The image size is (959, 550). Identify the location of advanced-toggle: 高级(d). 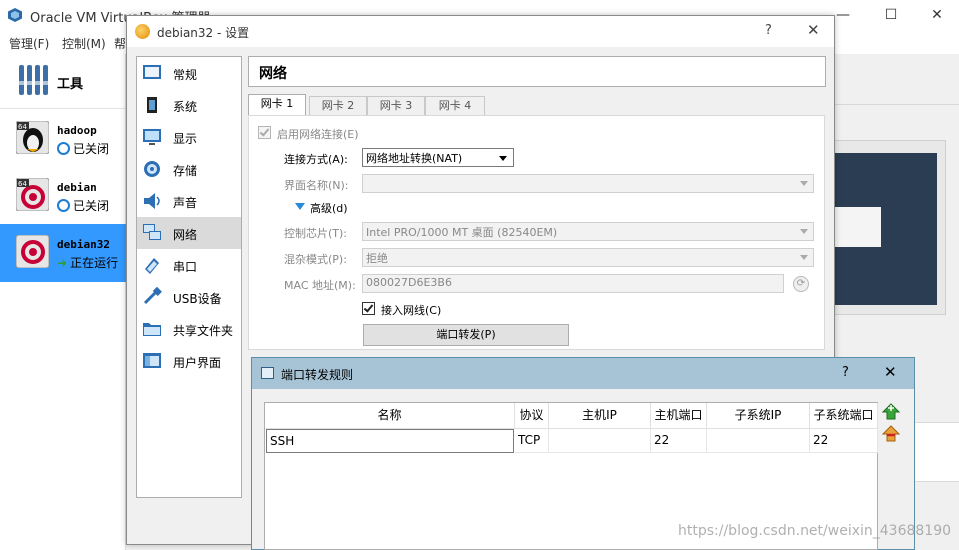
(329, 208).